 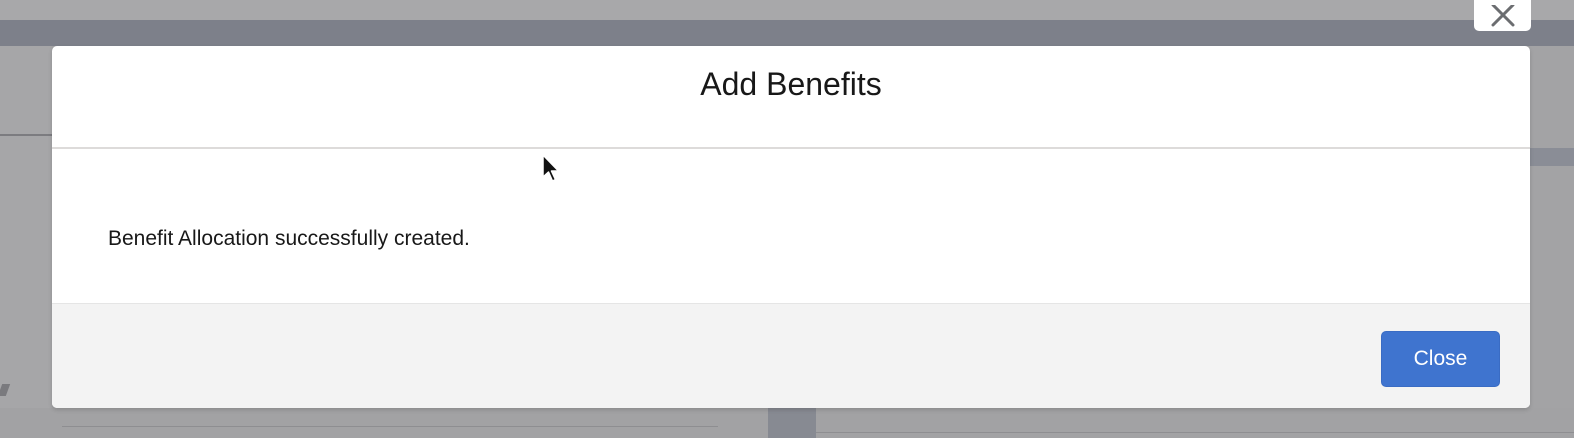 I want to click on background-divider, so click(x=26, y=135).